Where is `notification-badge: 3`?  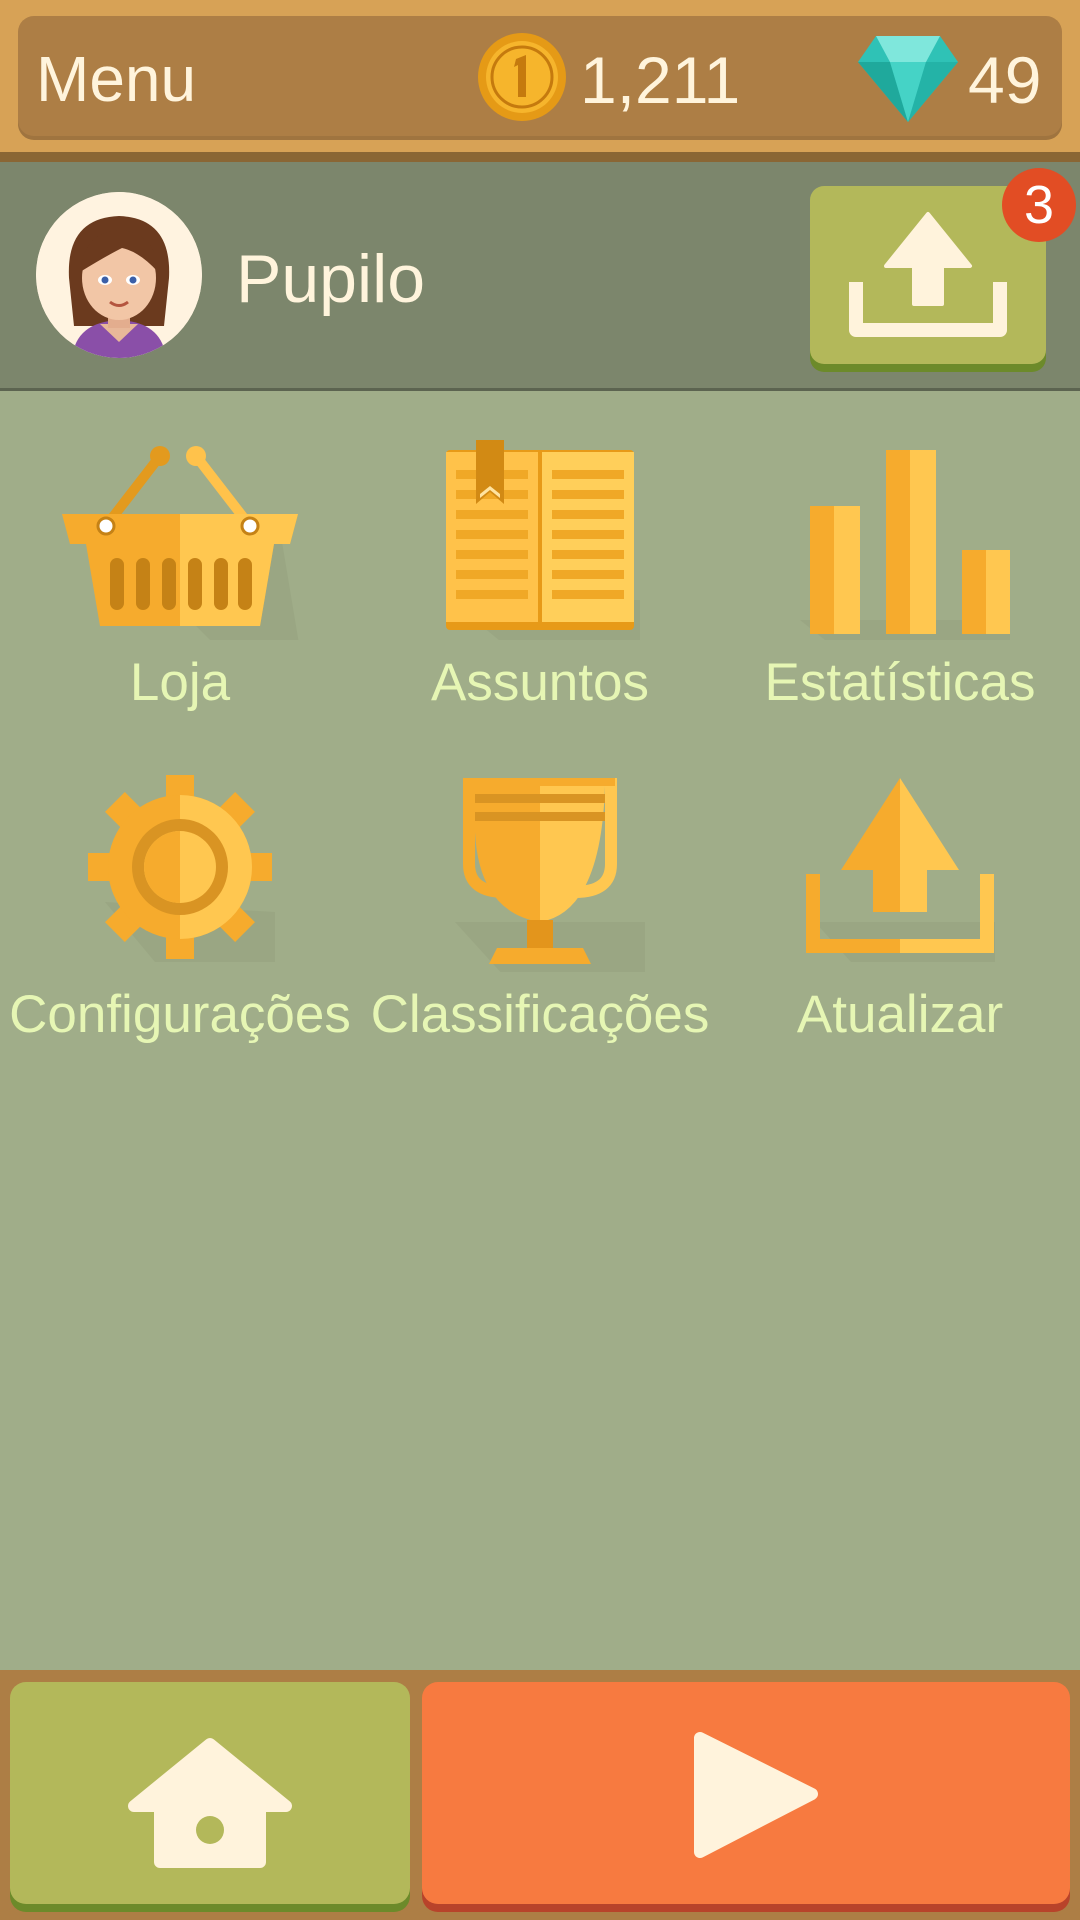
notification-badge: 3 is located at coordinates (1039, 205).